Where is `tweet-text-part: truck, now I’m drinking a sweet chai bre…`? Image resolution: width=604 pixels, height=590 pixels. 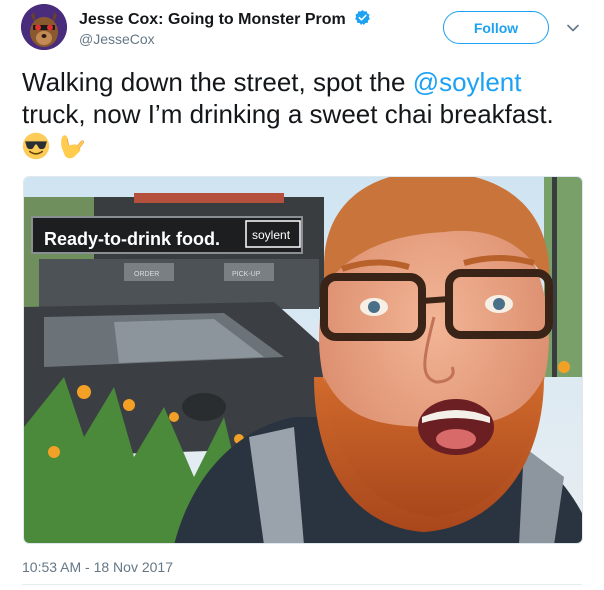
tweet-text-part: truck, now I’m drinking a sweet chai bre… is located at coordinates (288, 114).